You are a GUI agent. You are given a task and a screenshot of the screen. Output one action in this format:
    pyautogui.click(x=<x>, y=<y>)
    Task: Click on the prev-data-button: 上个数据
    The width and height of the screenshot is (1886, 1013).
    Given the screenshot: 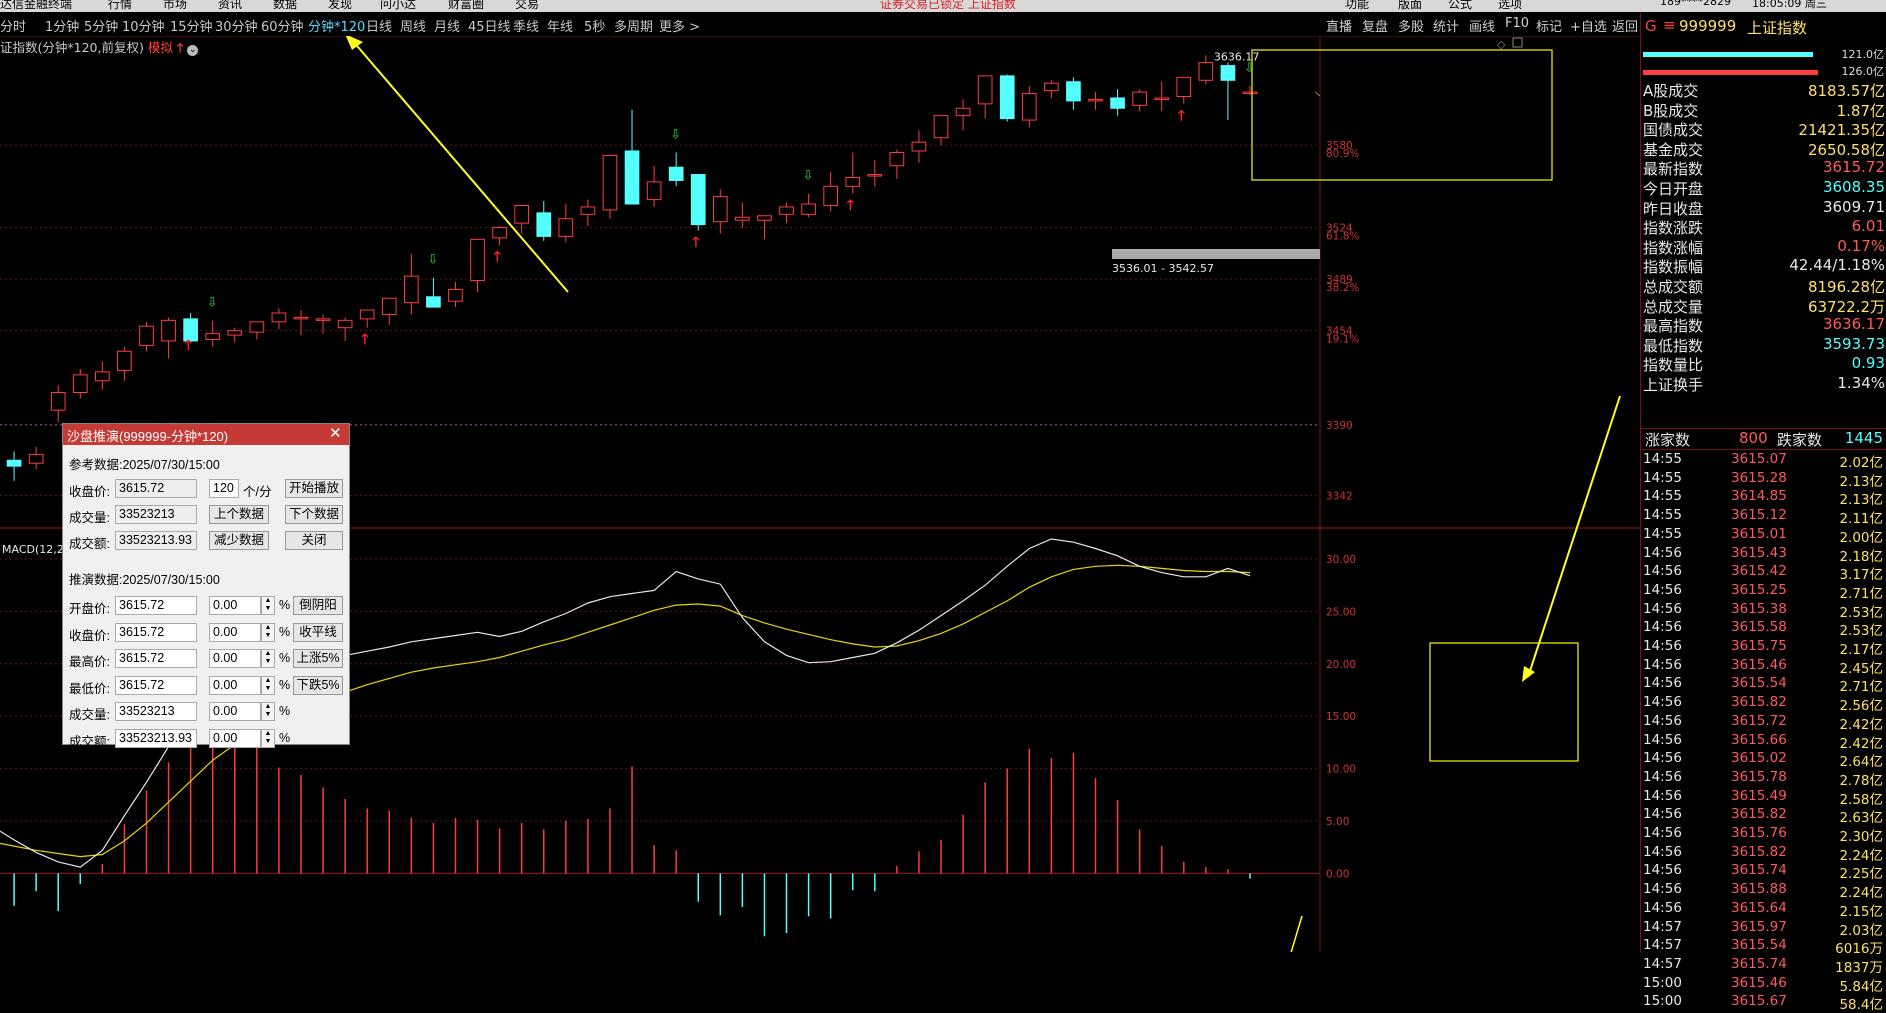 What is the action you would take?
    pyautogui.click(x=239, y=514)
    